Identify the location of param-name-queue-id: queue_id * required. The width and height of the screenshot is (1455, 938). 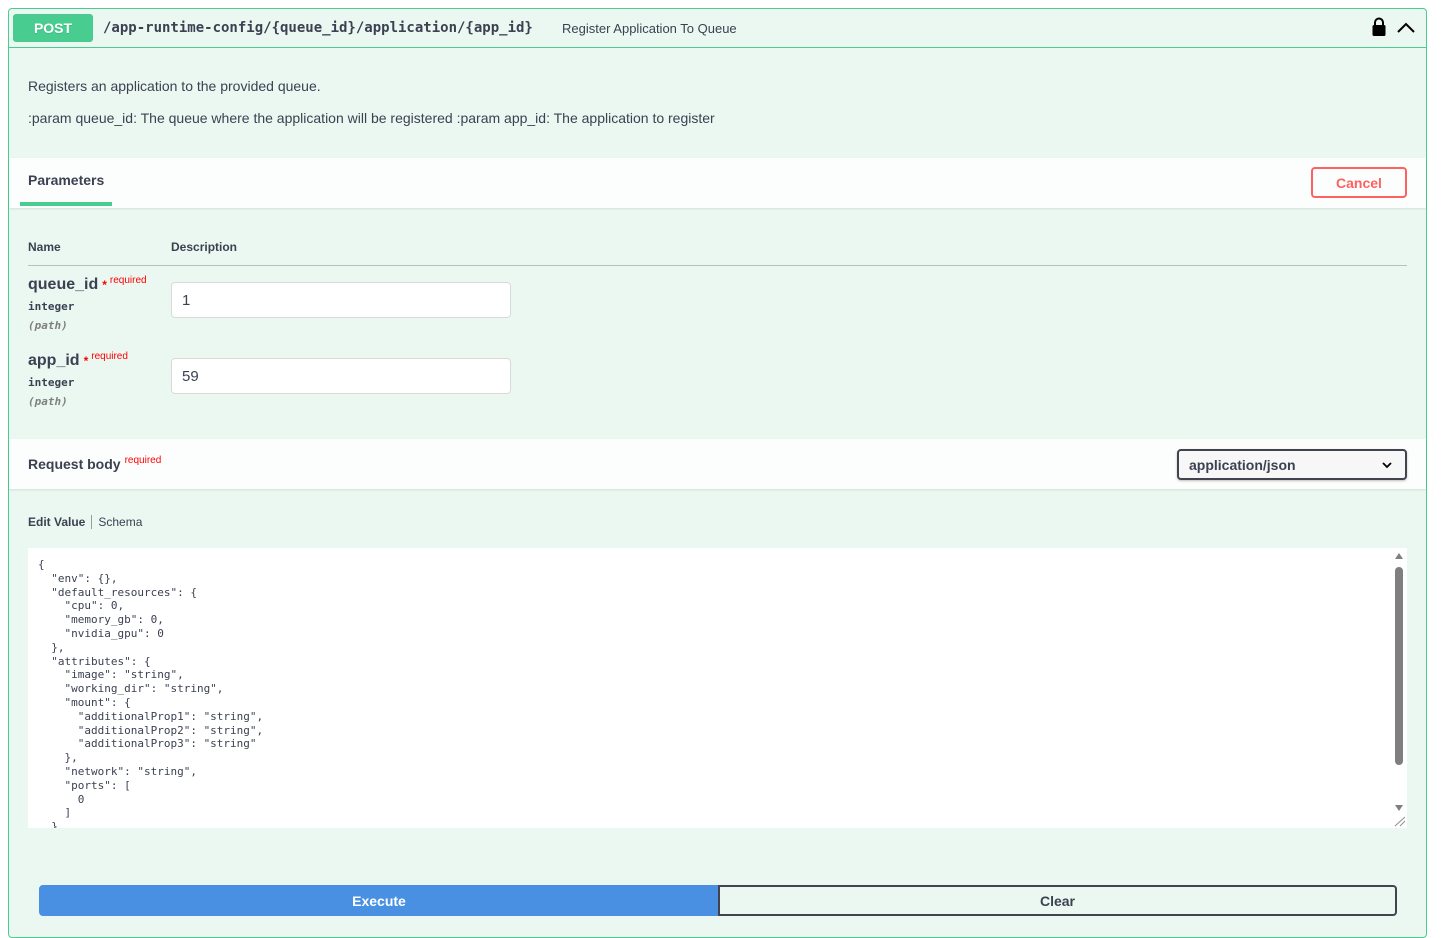
(87, 284).